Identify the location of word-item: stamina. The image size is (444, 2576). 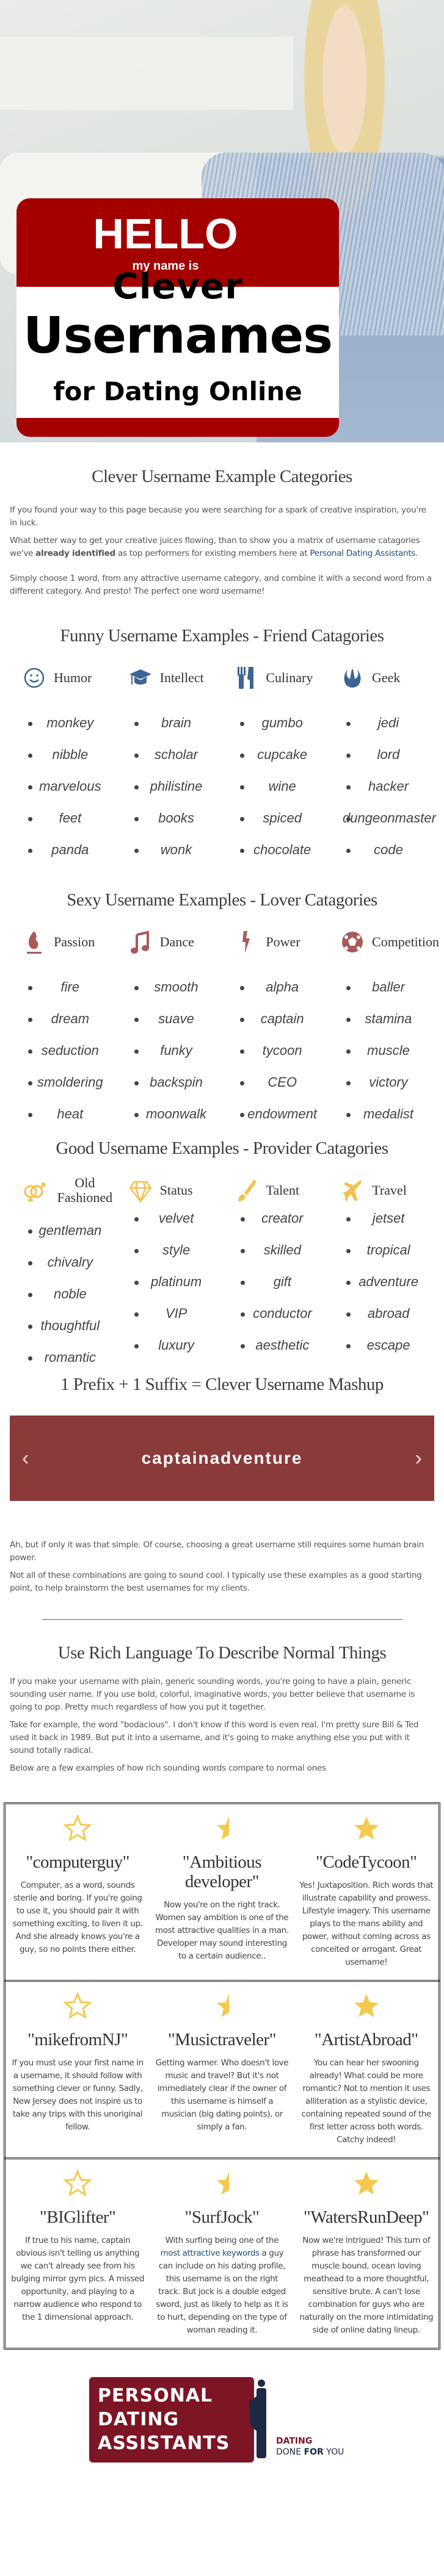
(381, 1019).